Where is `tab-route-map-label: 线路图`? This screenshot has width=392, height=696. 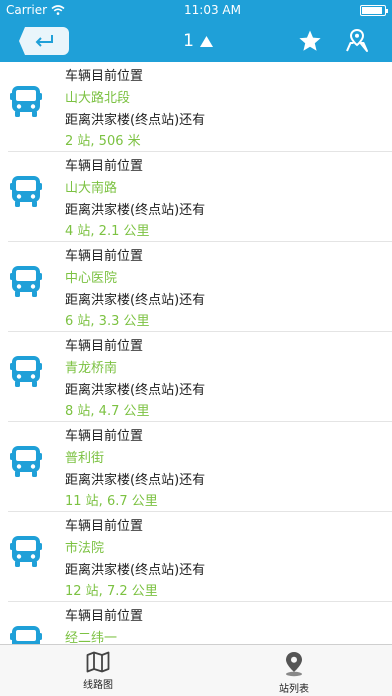
tab-route-map-label: 线路图 is located at coordinates (98, 685).